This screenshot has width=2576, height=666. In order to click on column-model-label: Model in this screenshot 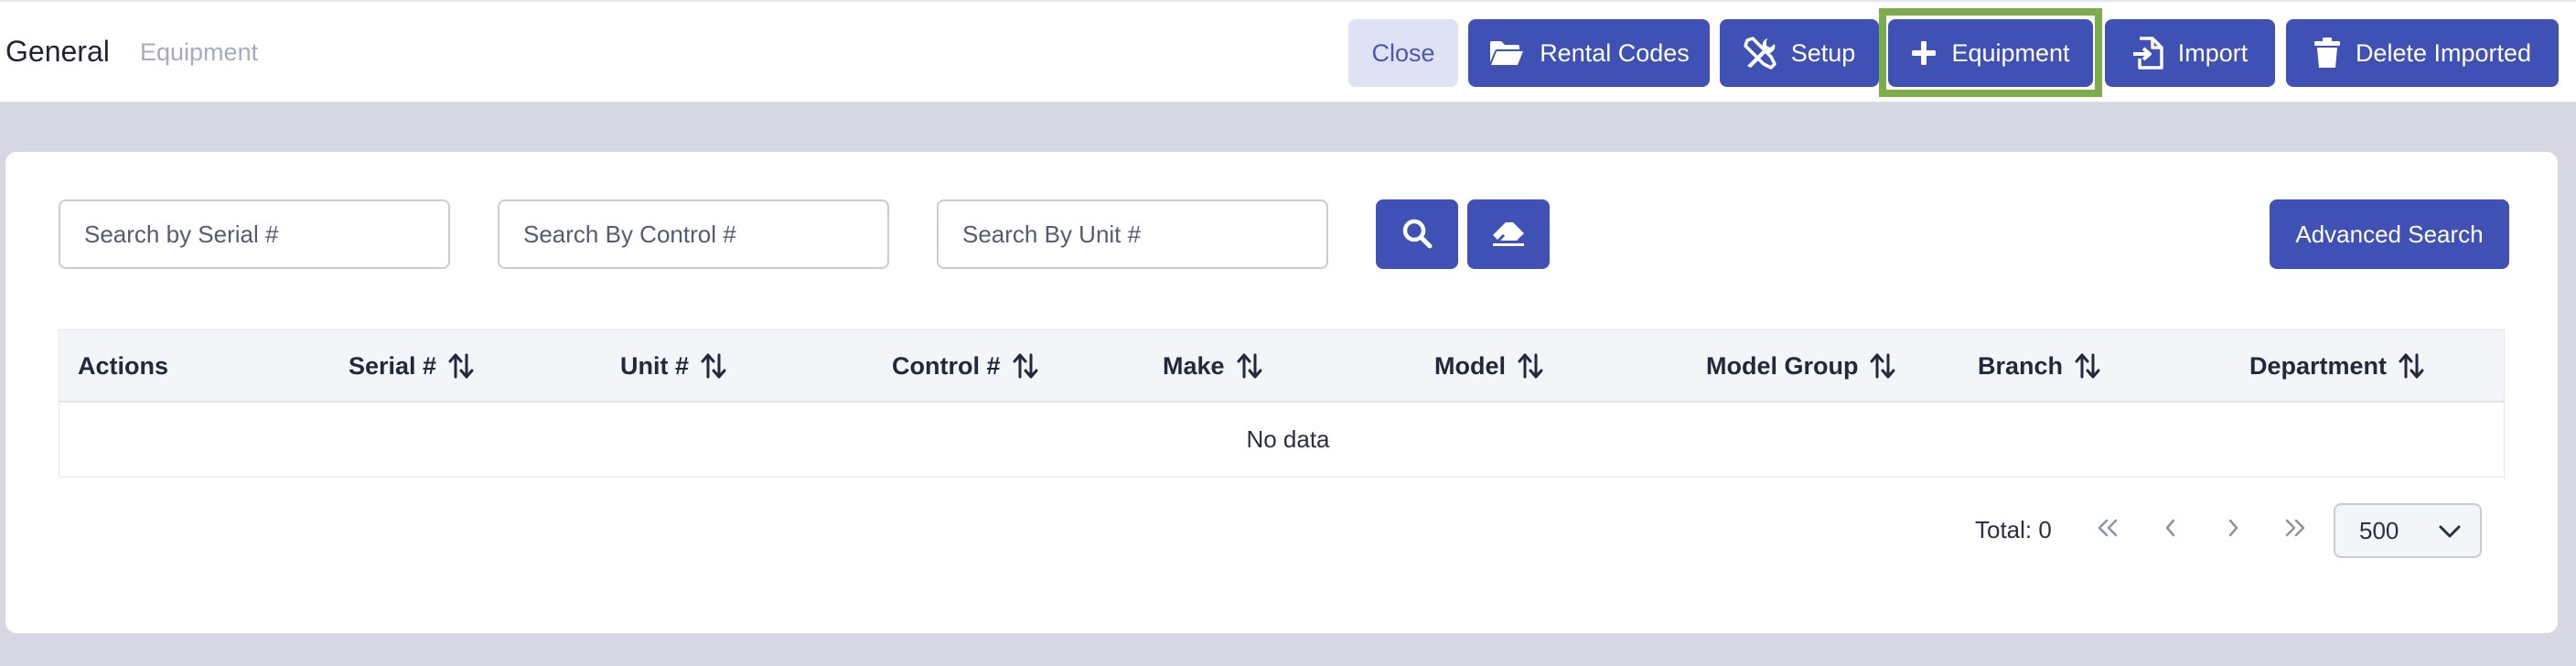, I will do `click(1470, 365)`.